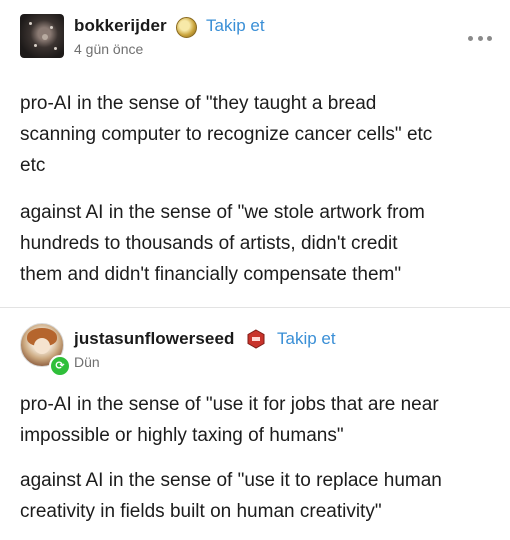 The image size is (510, 540). What do you see at coordinates (109, 49) in the screenshot?
I see `post-timestamp: 4 gün önce` at bounding box center [109, 49].